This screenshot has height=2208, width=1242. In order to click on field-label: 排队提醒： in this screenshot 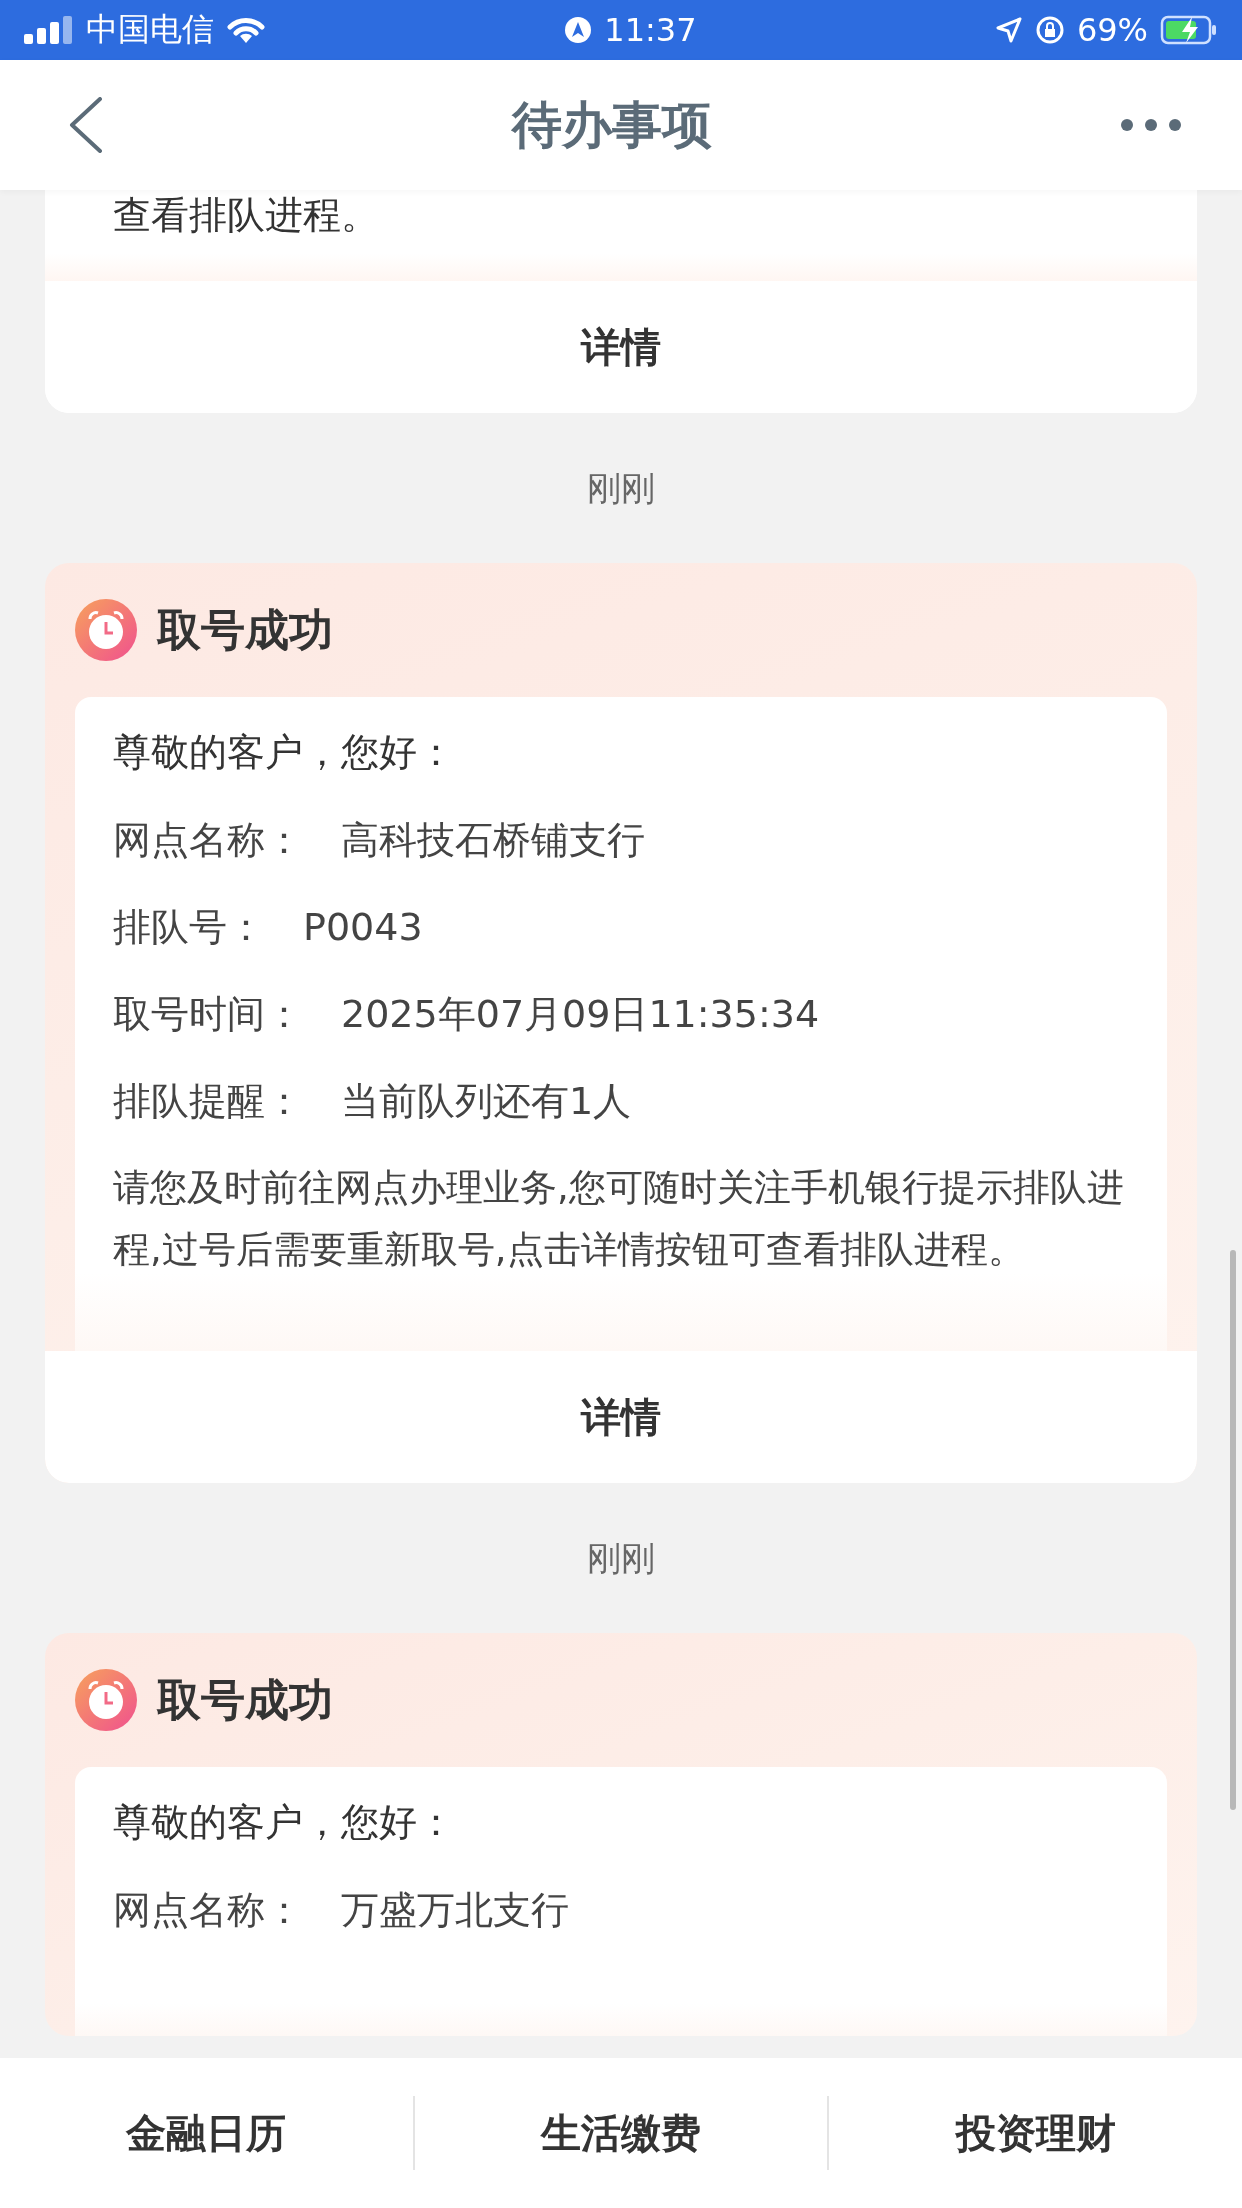, I will do `click(208, 1101)`.